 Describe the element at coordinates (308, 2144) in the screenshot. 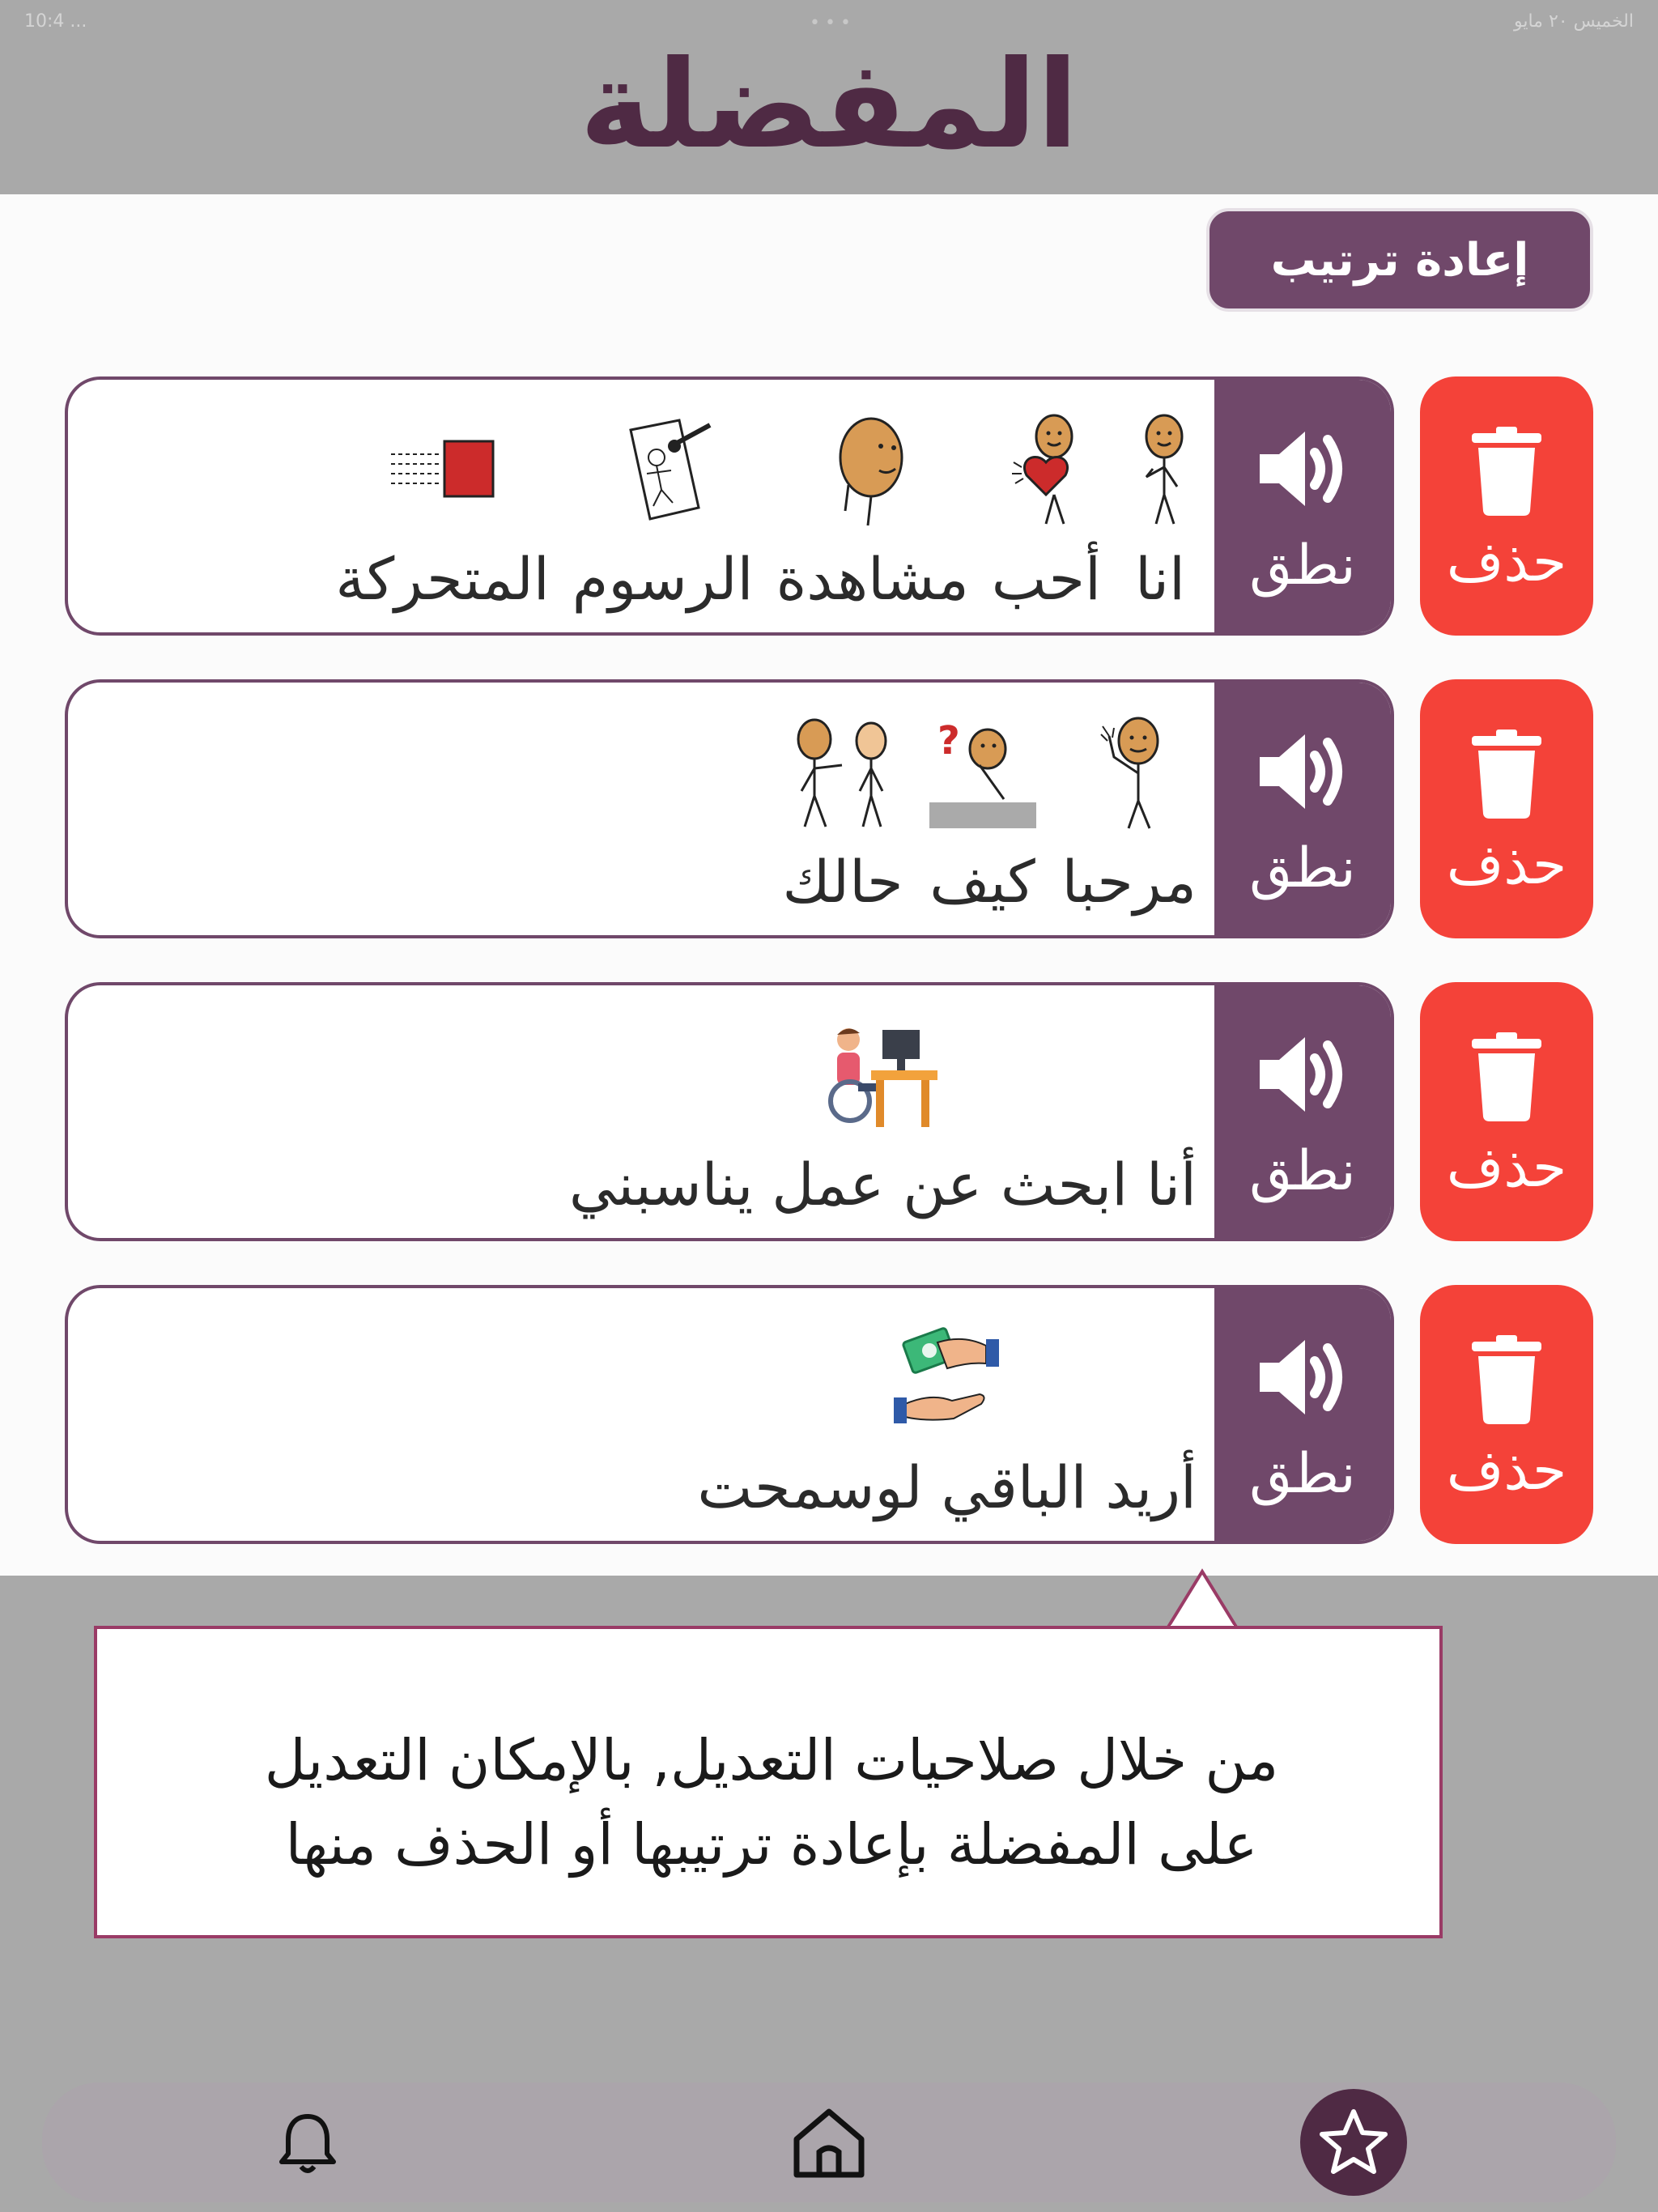

I see `bell-icon` at that location.